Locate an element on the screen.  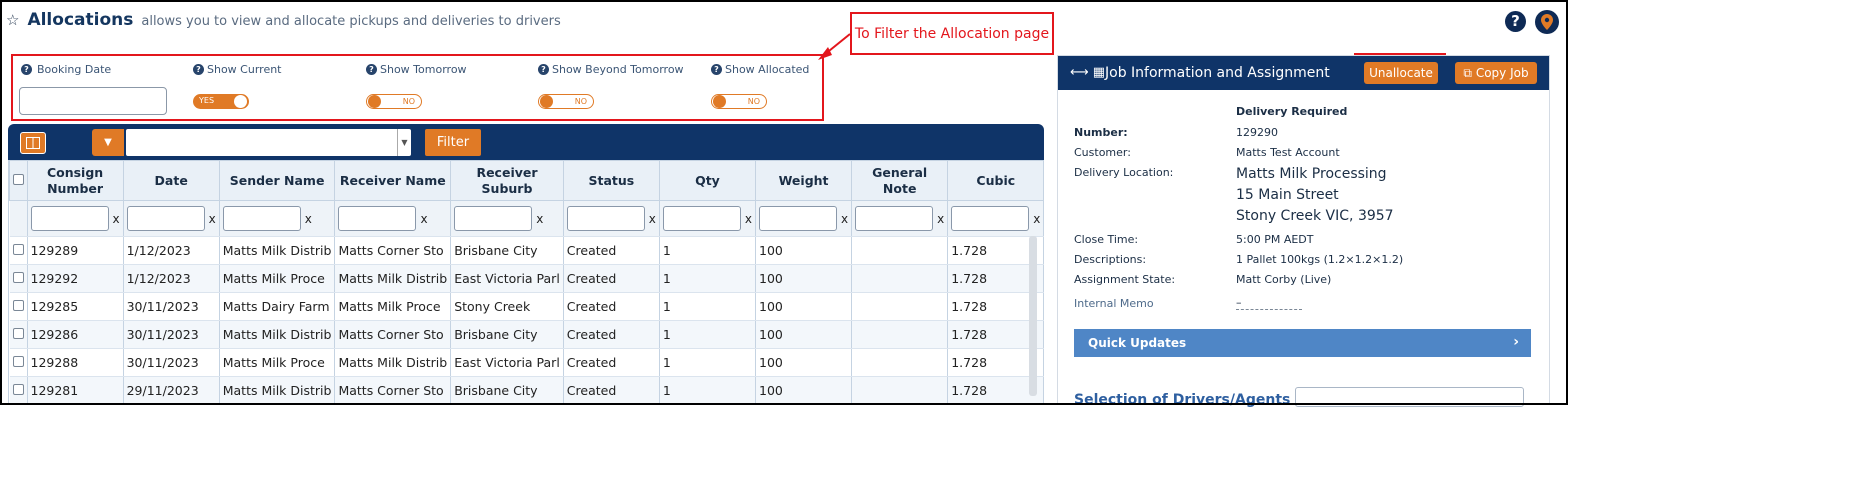
col-general-note: General Note is located at coordinates (900, 180).